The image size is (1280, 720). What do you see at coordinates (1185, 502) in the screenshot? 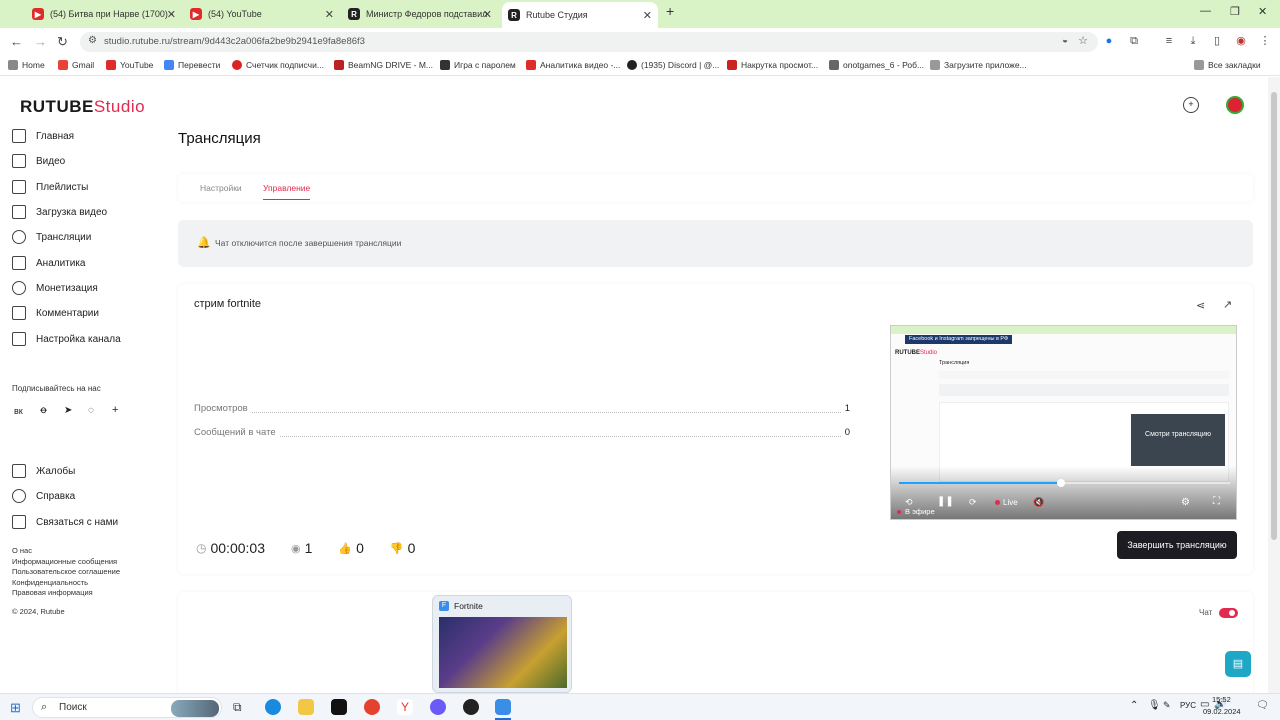
I see `settings-icon: ⚙` at bounding box center [1185, 502].